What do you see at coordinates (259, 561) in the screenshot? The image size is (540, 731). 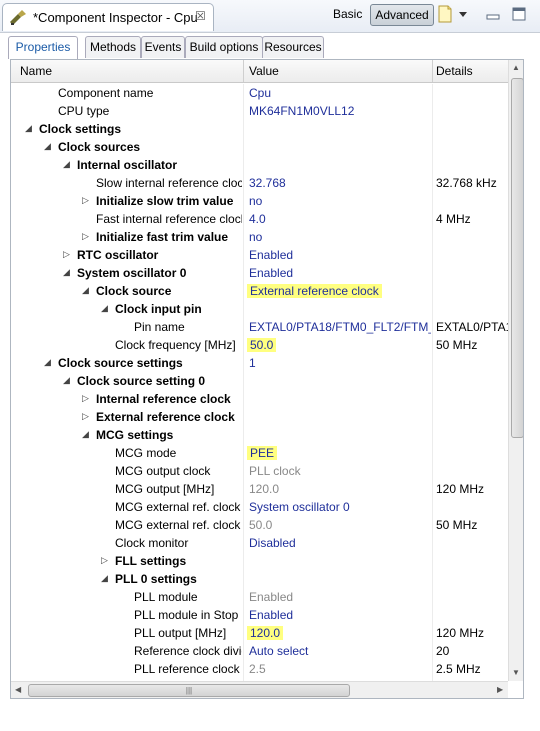 I see `table-row: ▷ FLL settings` at bounding box center [259, 561].